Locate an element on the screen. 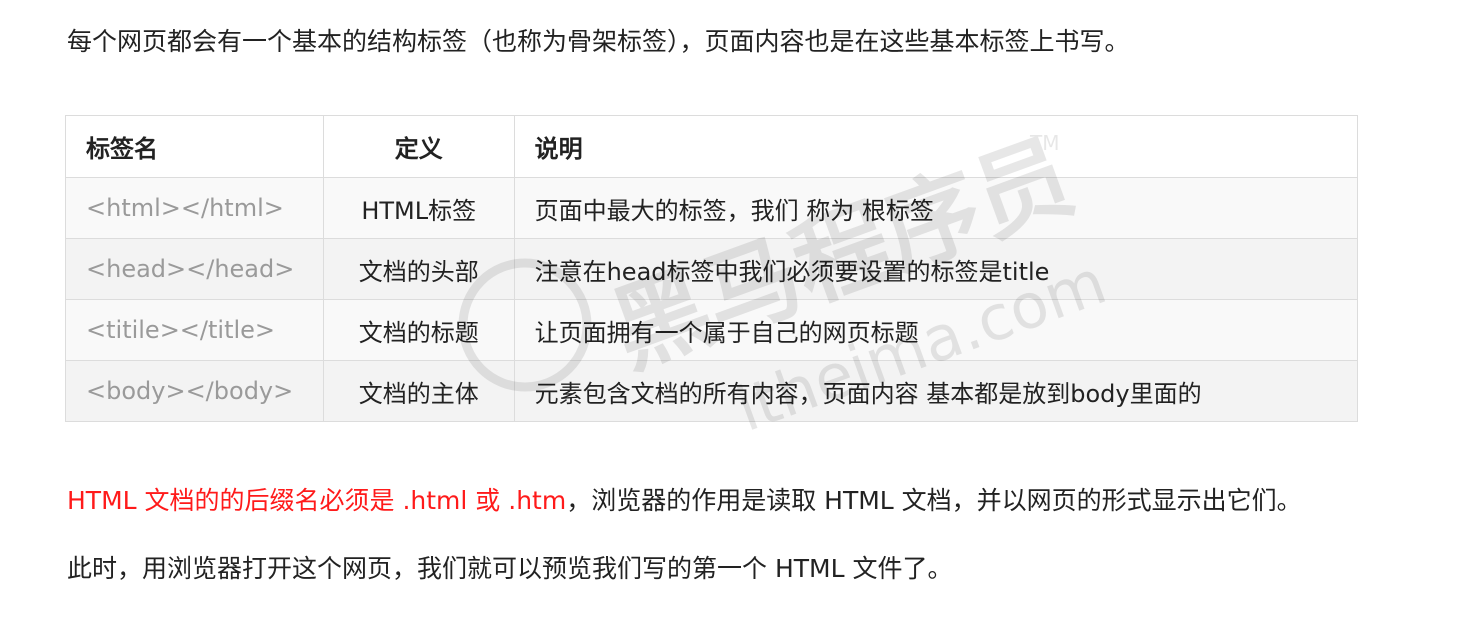 This screenshot has height=619, width=1477. description-cell: 注意在head标签中我们必须要设置的标签是title is located at coordinates (936, 269).